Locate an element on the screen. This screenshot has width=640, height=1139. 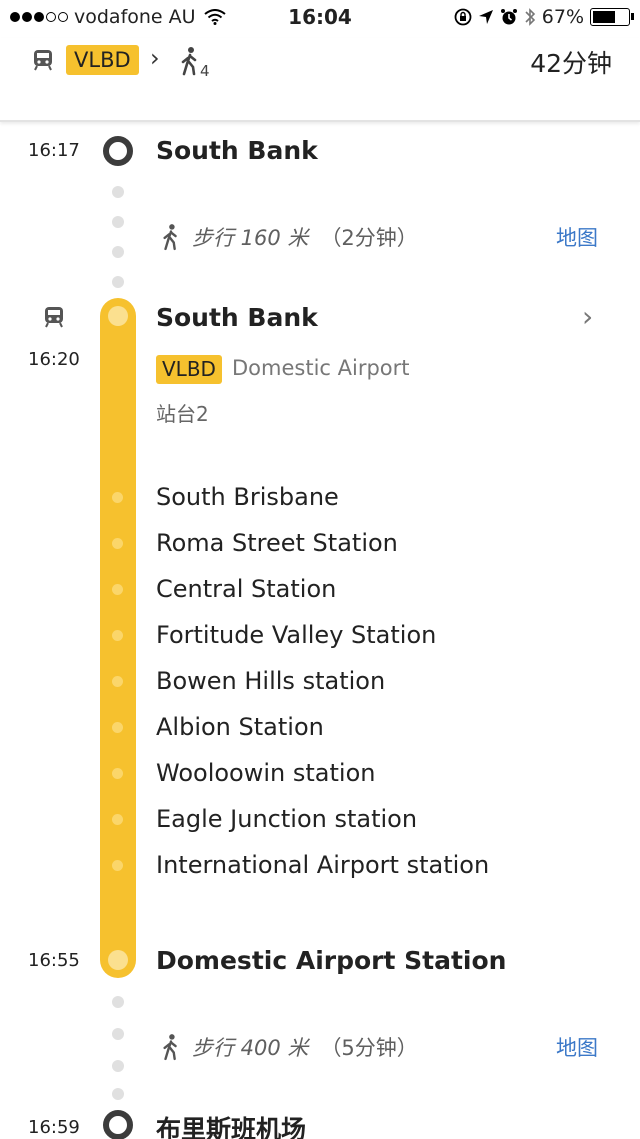
status-bar: vodafone AU 16:04 67% is located at coordinates (320, 19).